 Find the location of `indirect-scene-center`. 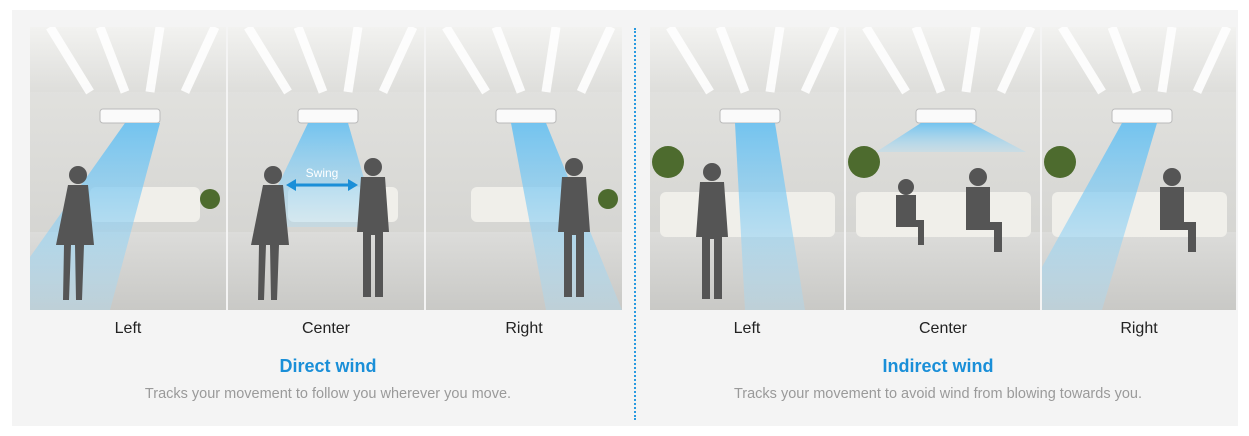

indirect-scene-center is located at coordinates (943, 168).